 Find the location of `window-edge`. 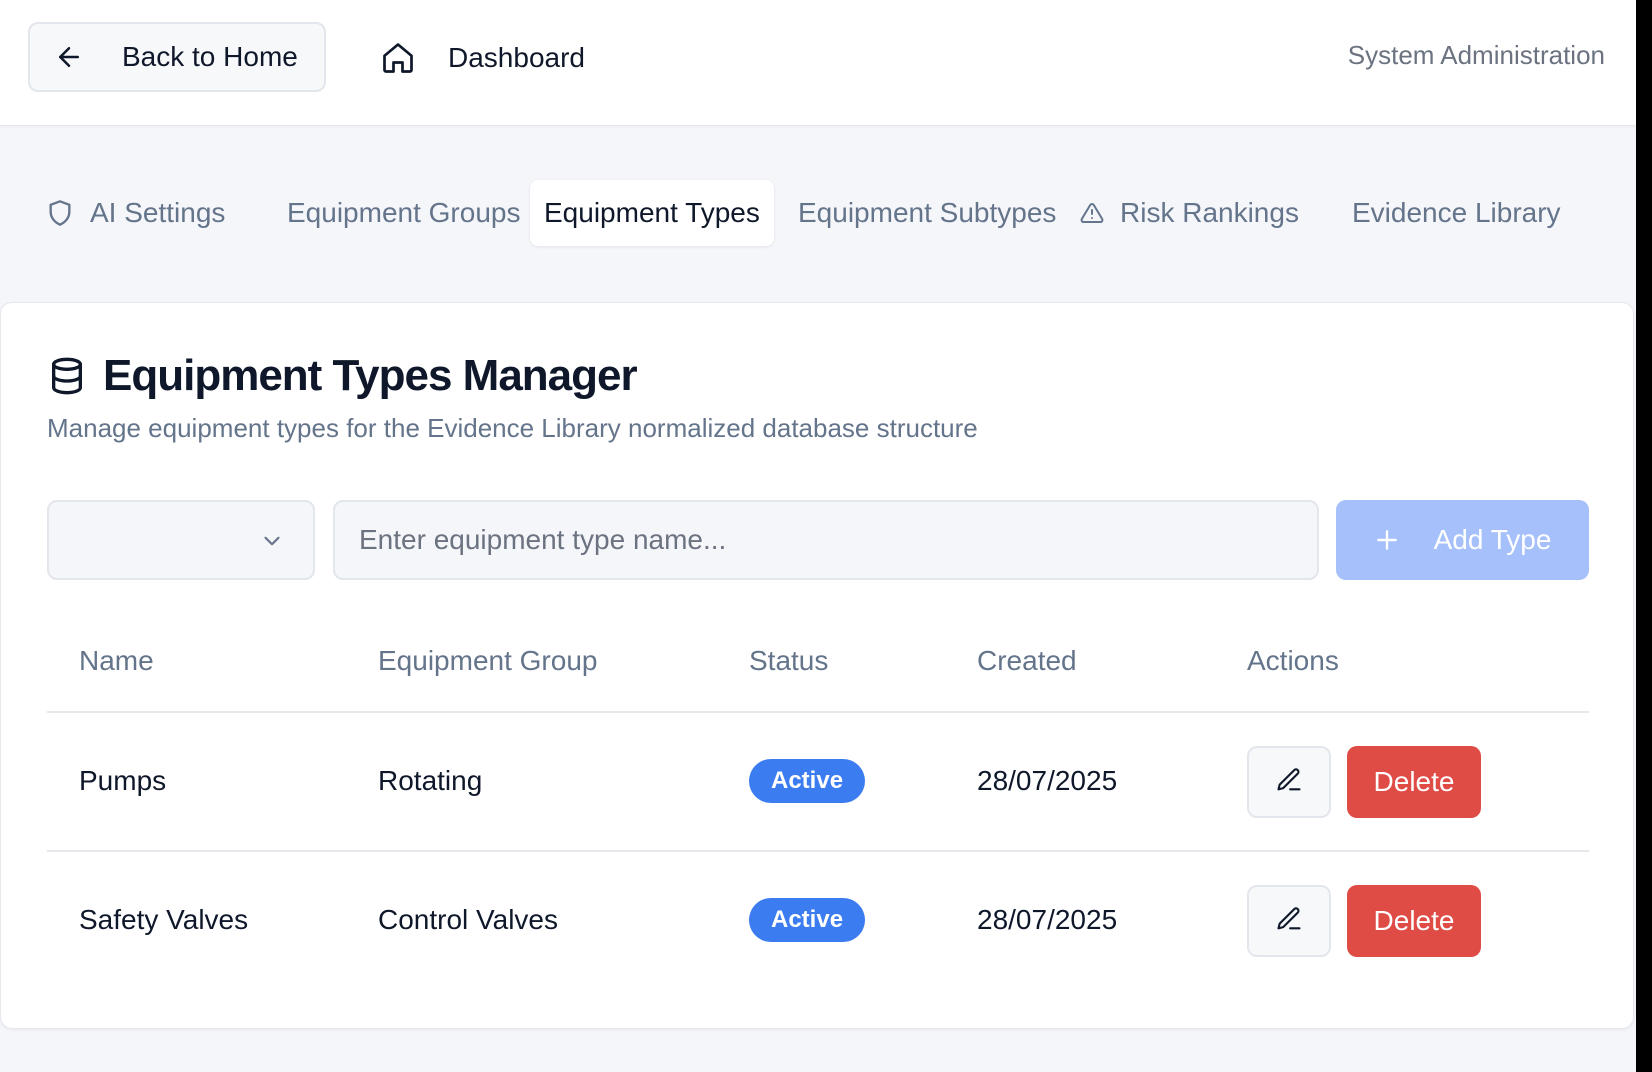

window-edge is located at coordinates (1644, 536).